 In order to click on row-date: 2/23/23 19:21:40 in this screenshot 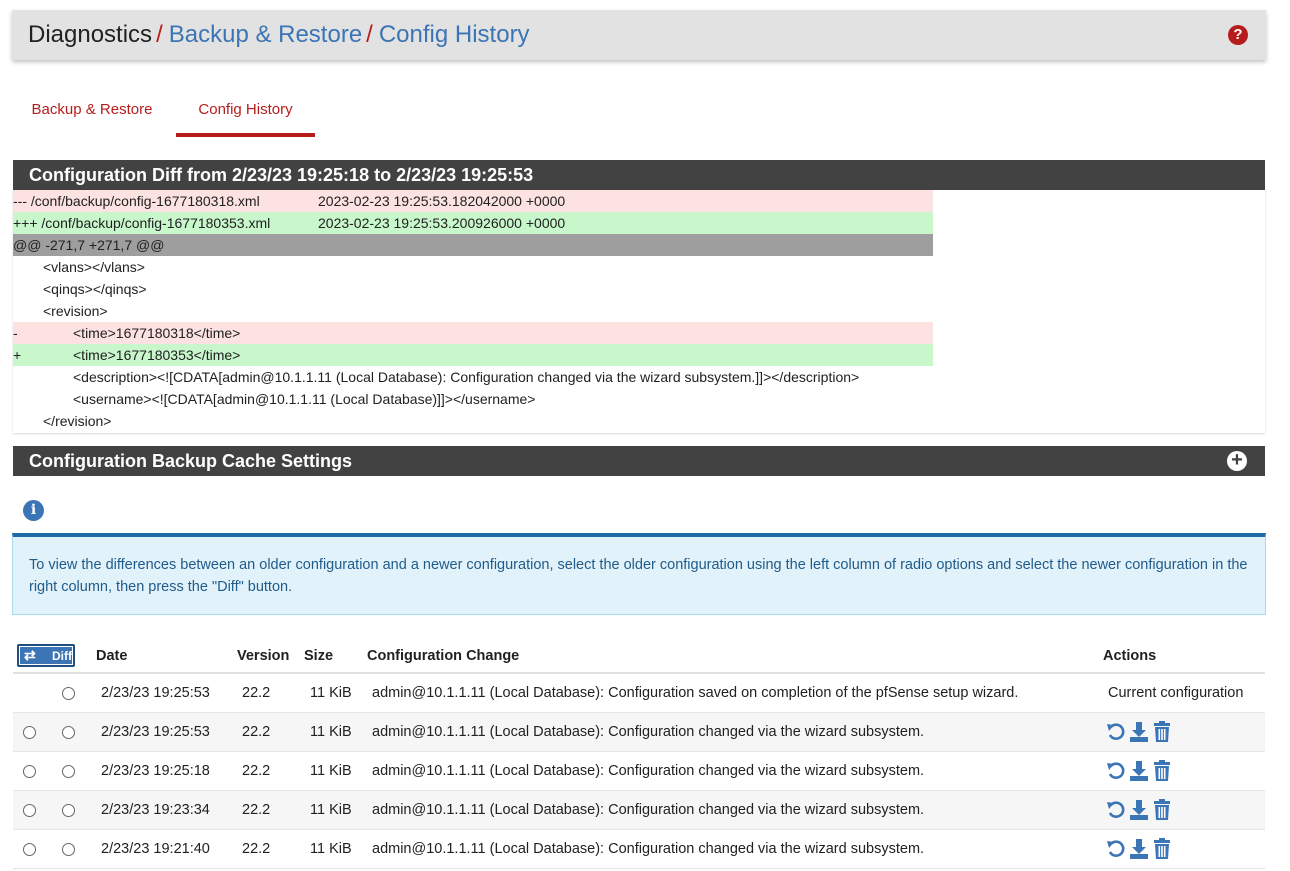, I will do `click(155, 849)`.